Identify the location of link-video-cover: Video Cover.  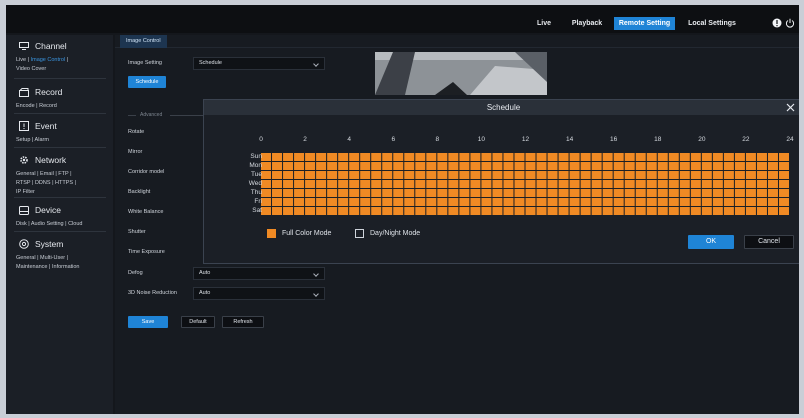
(64, 69).